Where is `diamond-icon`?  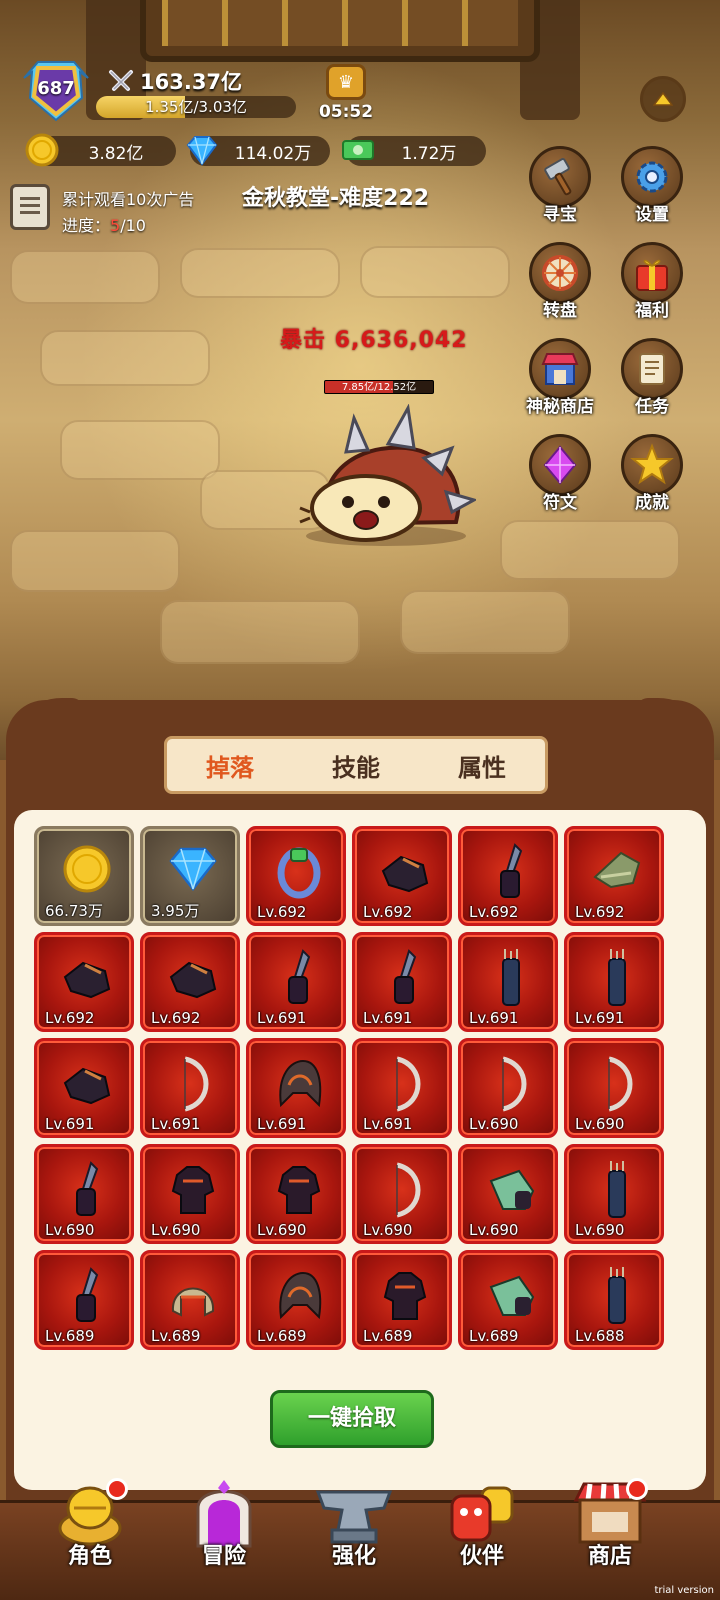
diamond-icon is located at coordinates (193, 872).